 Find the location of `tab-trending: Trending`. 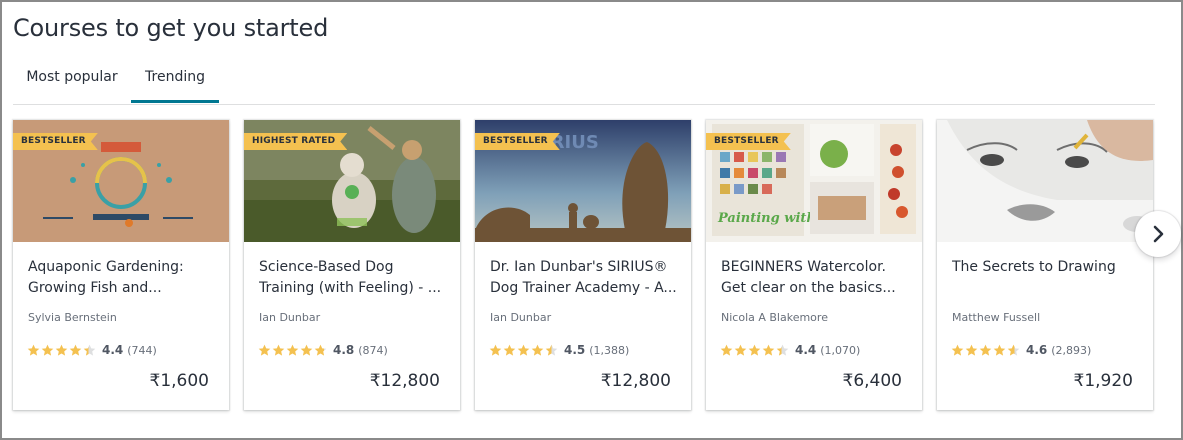

tab-trending: Trending is located at coordinates (175, 82).